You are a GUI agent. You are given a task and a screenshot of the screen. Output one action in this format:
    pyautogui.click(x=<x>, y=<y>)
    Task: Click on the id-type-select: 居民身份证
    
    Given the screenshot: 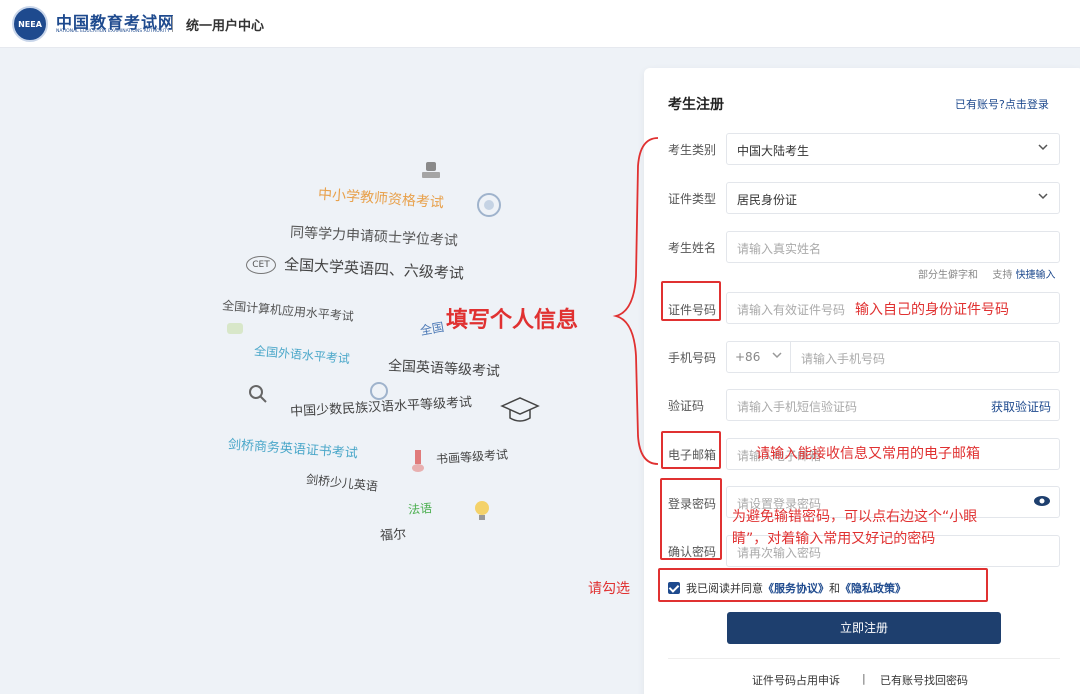 What is the action you would take?
    pyautogui.click(x=893, y=198)
    